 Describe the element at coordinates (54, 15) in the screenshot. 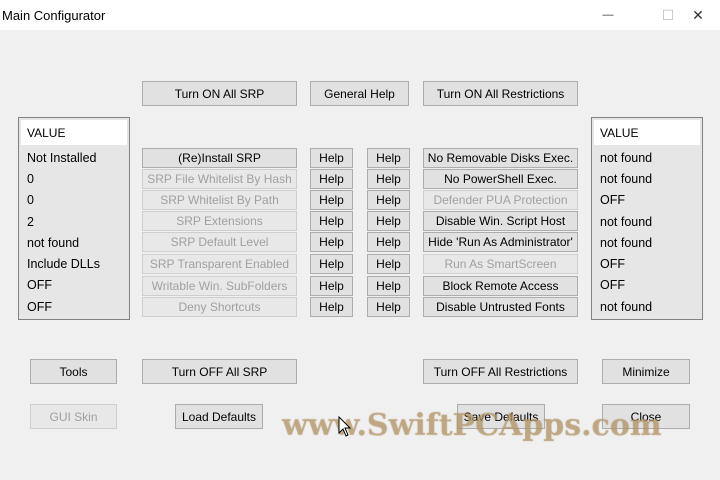

I see `window-title: Main Configurator` at that location.